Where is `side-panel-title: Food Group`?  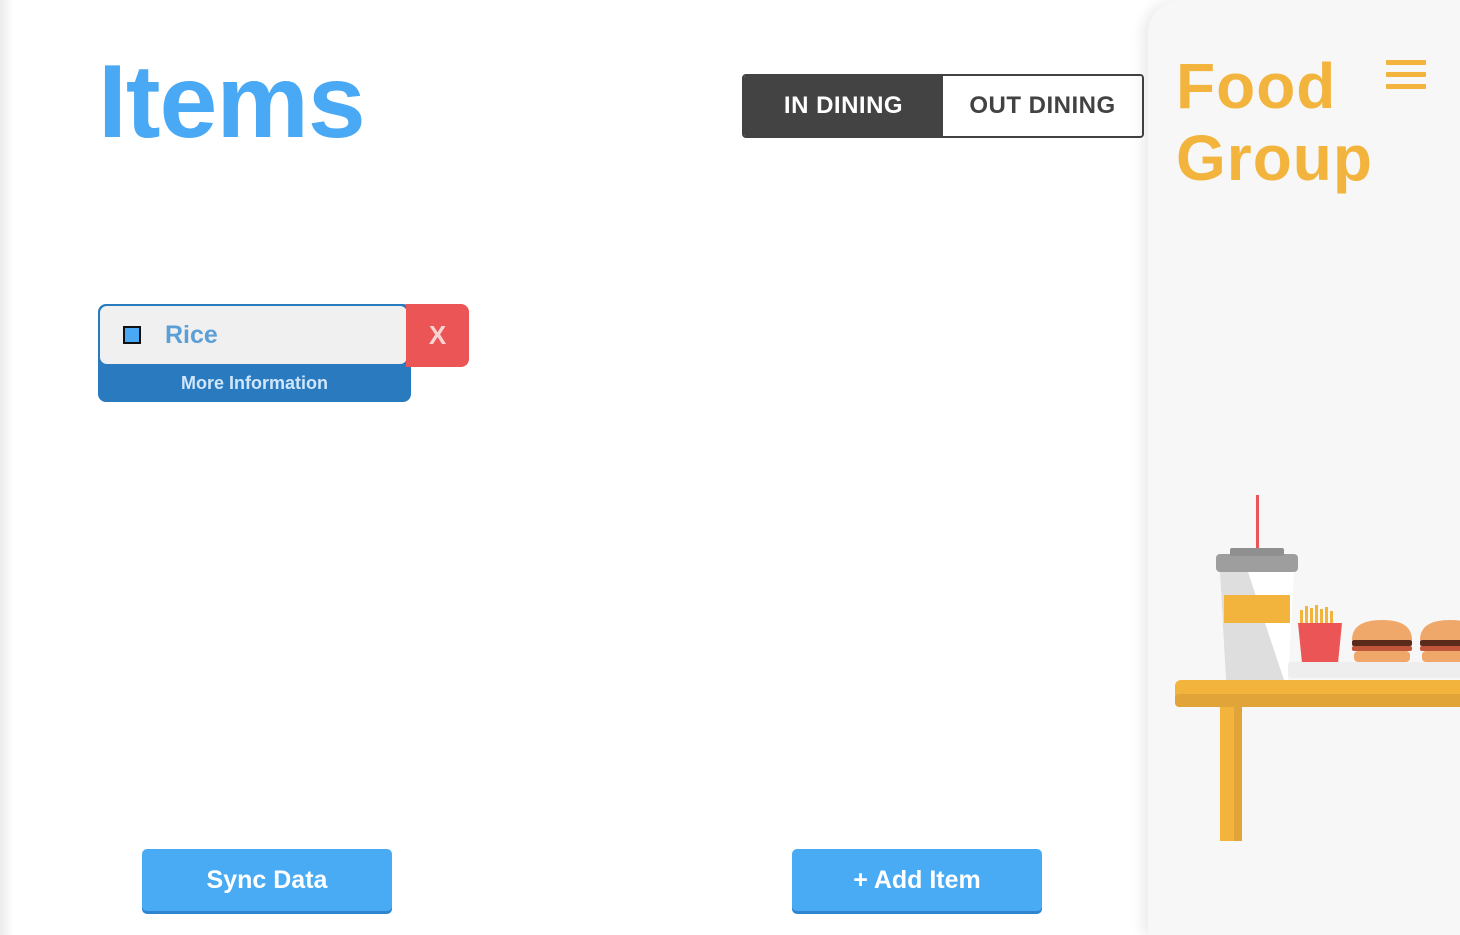 side-panel-title: Food Group is located at coordinates (1274, 122).